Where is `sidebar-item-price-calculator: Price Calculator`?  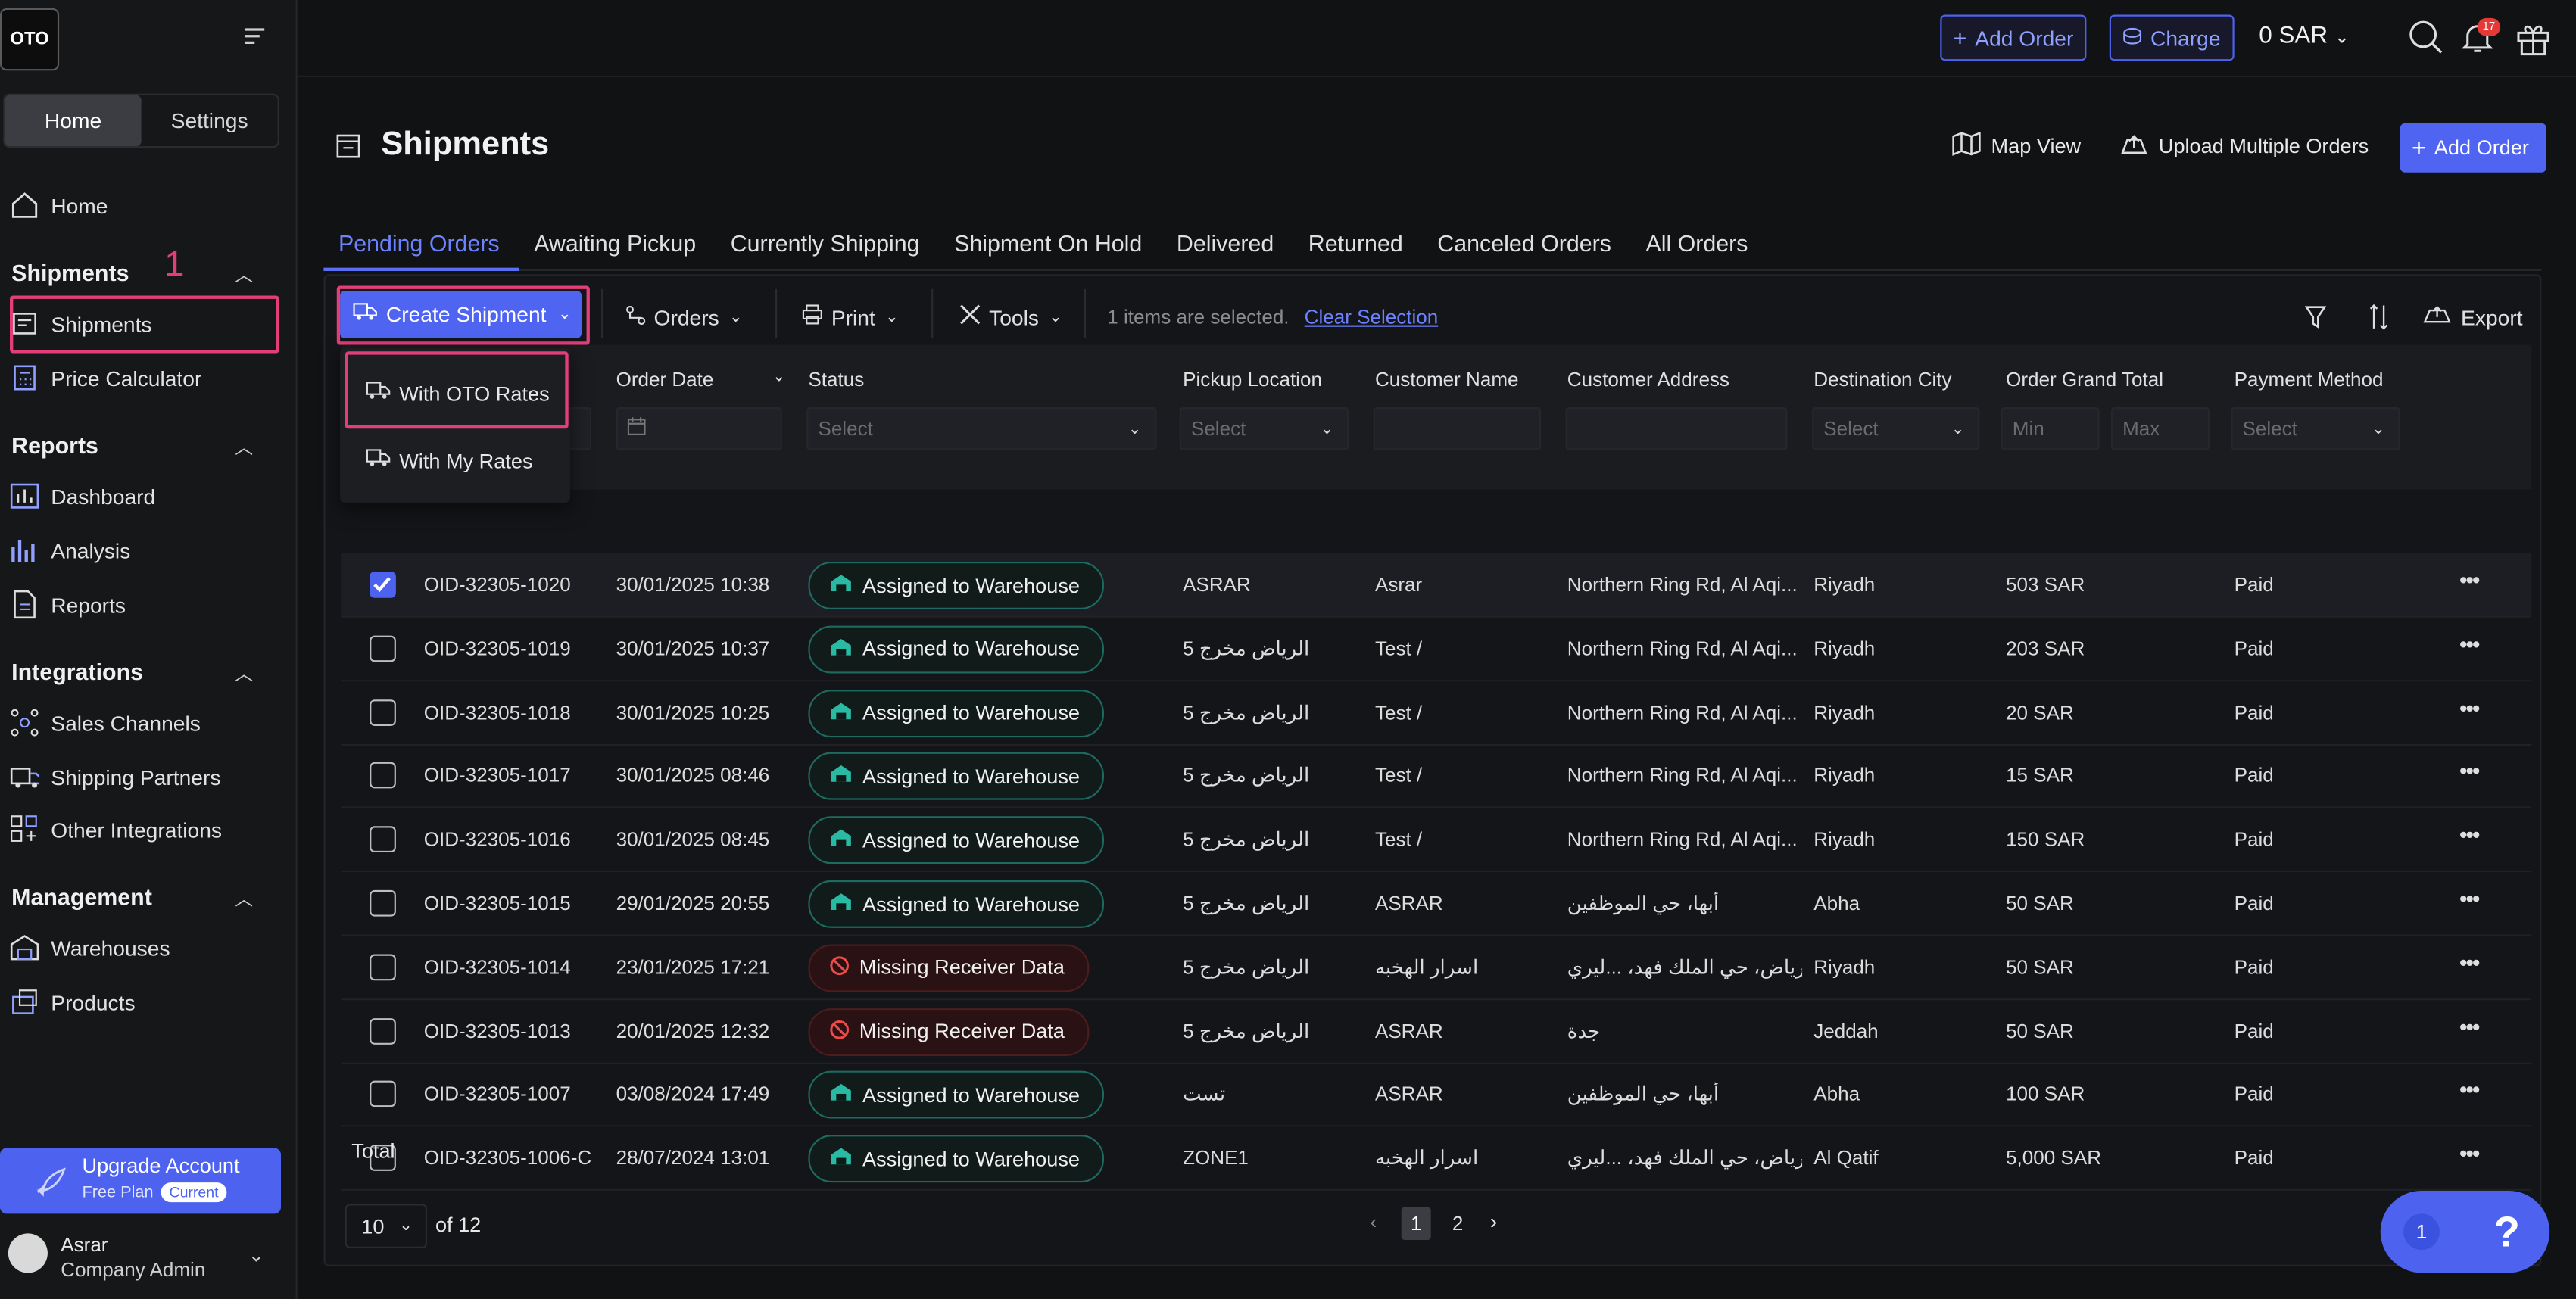 sidebar-item-price-calculator: Price Calculator is located at coordinates (105, 378).